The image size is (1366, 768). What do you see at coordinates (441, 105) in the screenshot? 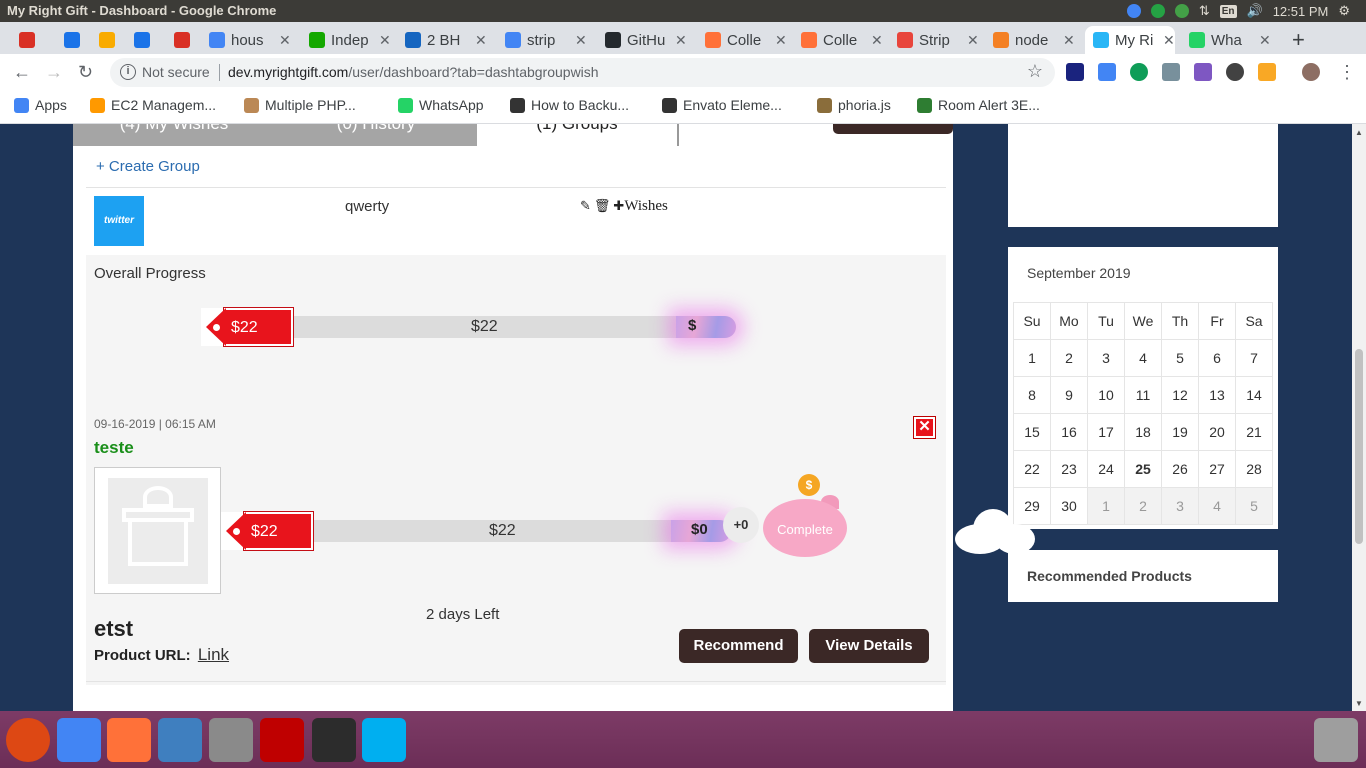
I see `bookmark-item: WhatsApp` at bounding box center [441, 105].